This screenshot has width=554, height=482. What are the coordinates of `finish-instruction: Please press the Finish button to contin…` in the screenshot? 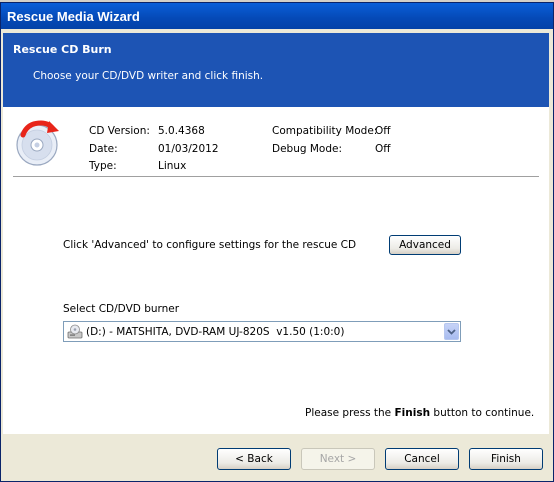 It's located at (419, 413).